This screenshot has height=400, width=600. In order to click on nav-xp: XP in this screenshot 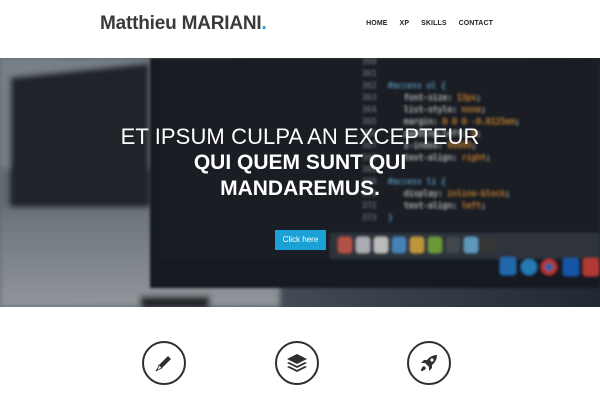, I will do `click(405, 23)`.